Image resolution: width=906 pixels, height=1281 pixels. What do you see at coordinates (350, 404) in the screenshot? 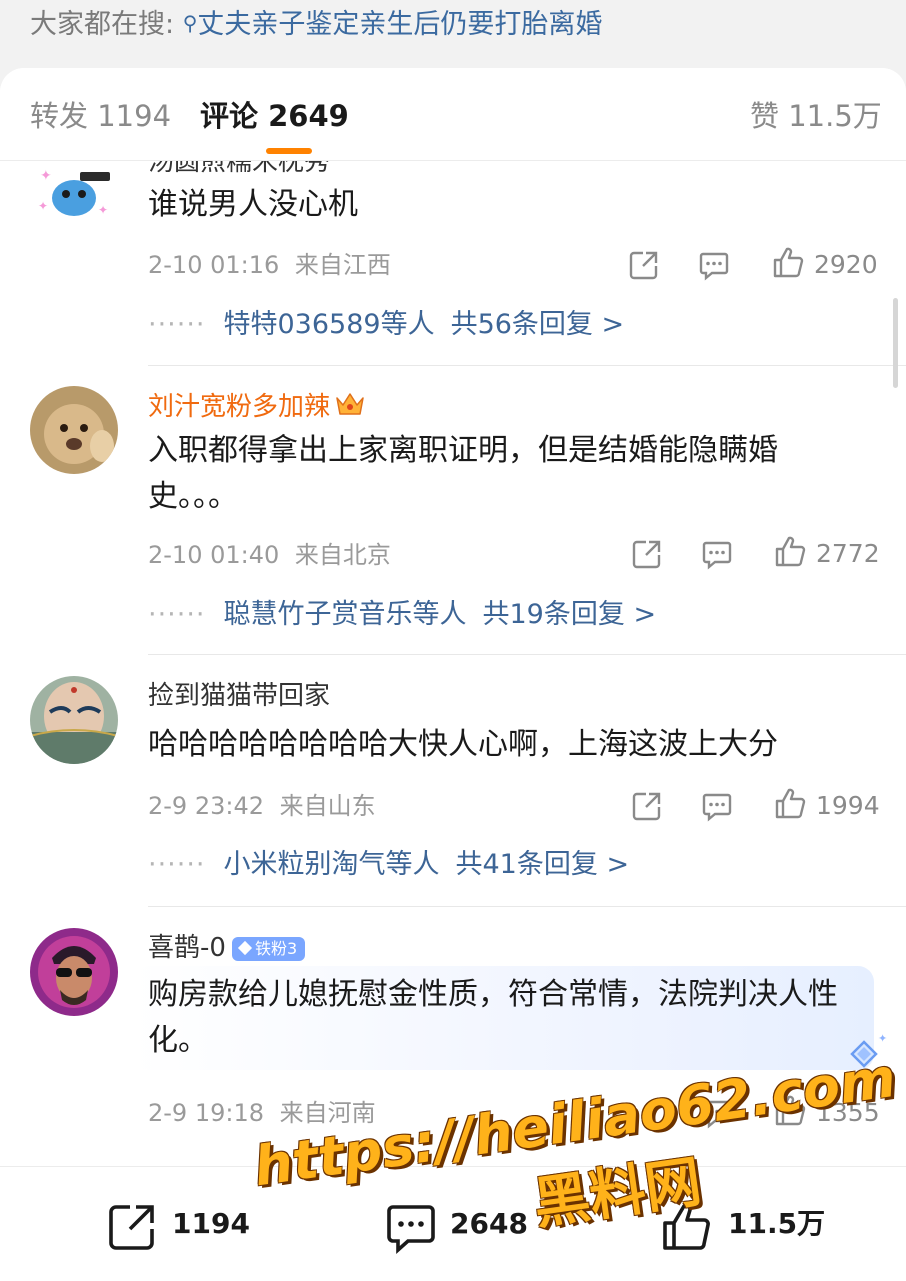
I see `crown-icon` at bounding box center [350, 404].